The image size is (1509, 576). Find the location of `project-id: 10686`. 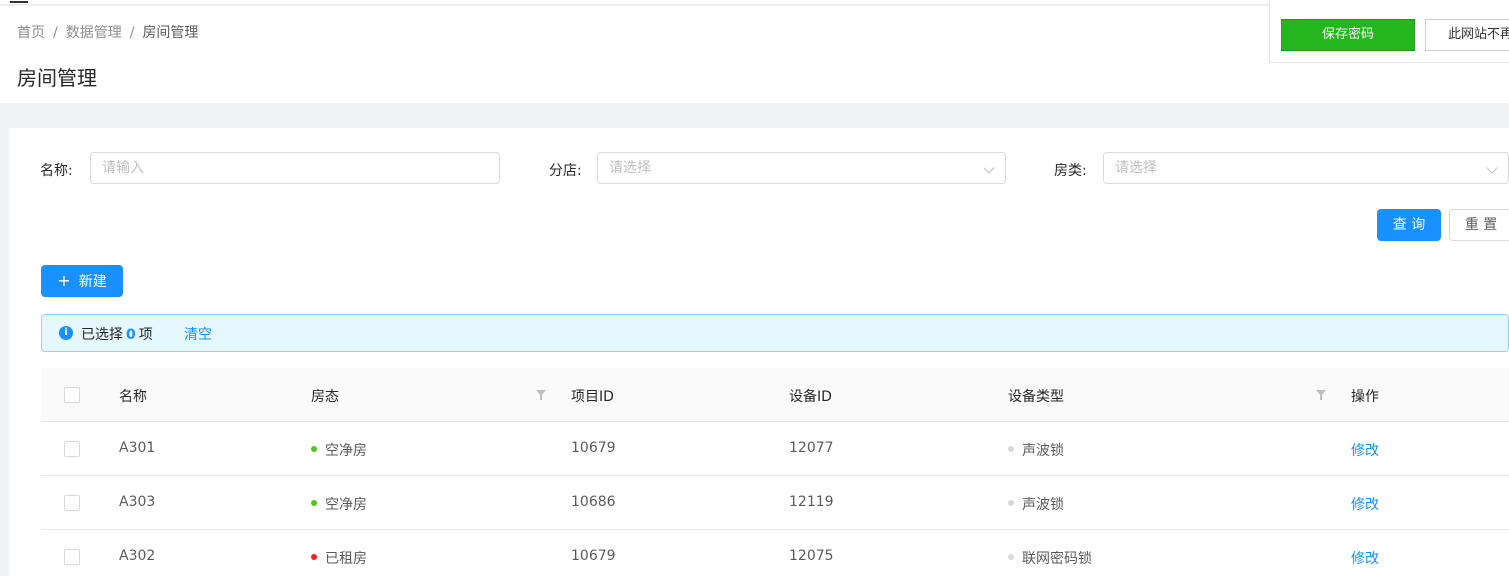

project-id: 10686 is located at coordinates (593, 502).